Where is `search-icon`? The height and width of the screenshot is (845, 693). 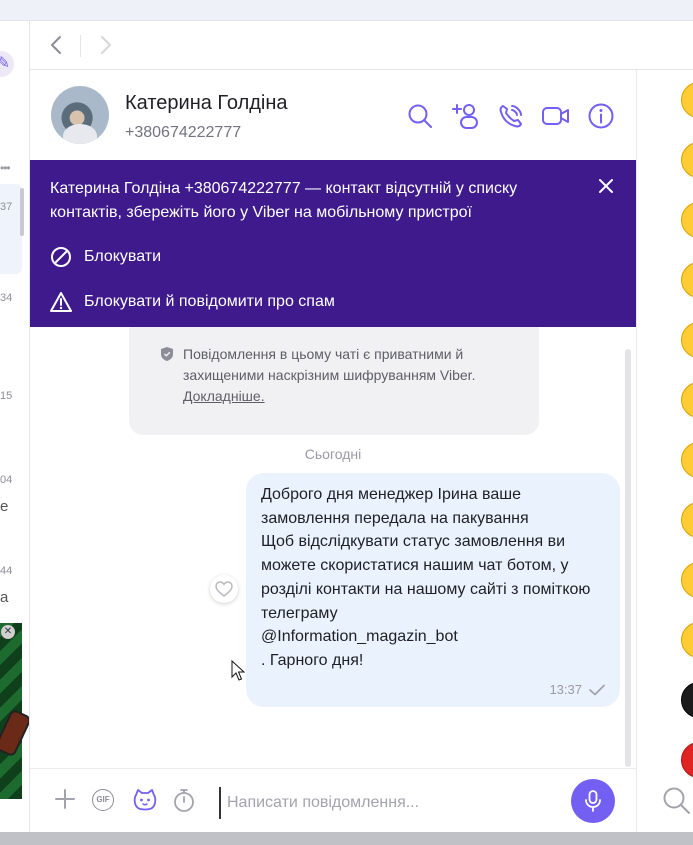 search-icon is located at coordinates (420, 118).